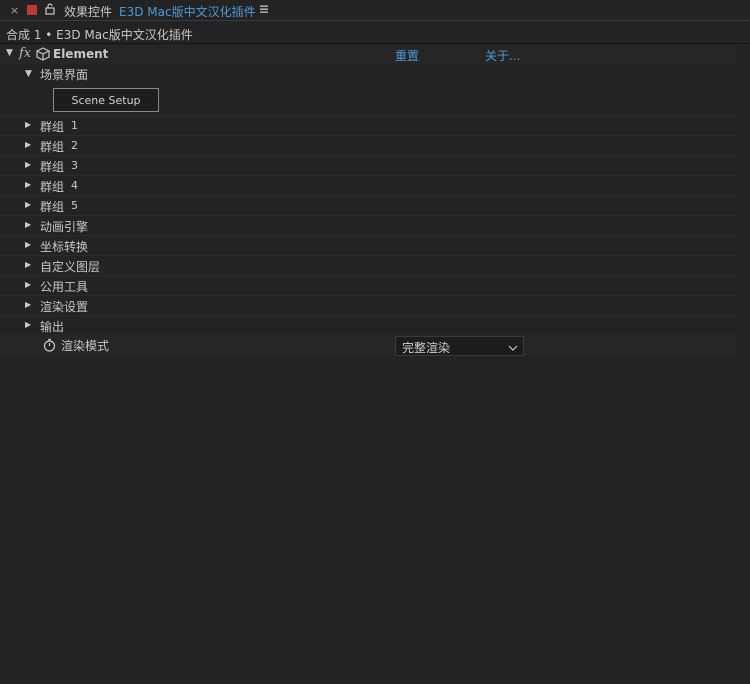 Image resolution: width=750 pixels, height=684 pixels. What do you see at coordinates (368, 266) in the screenshot?
I see `section-custom-layers: ▶ 自定义图层` at bounding box center [368, 266].